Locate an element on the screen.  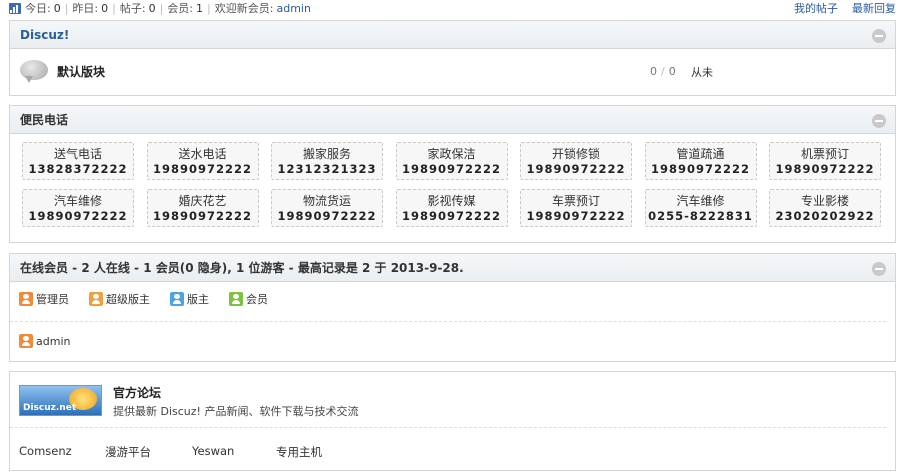
legend-label: 管理员 is located at coordinates (52, 299).